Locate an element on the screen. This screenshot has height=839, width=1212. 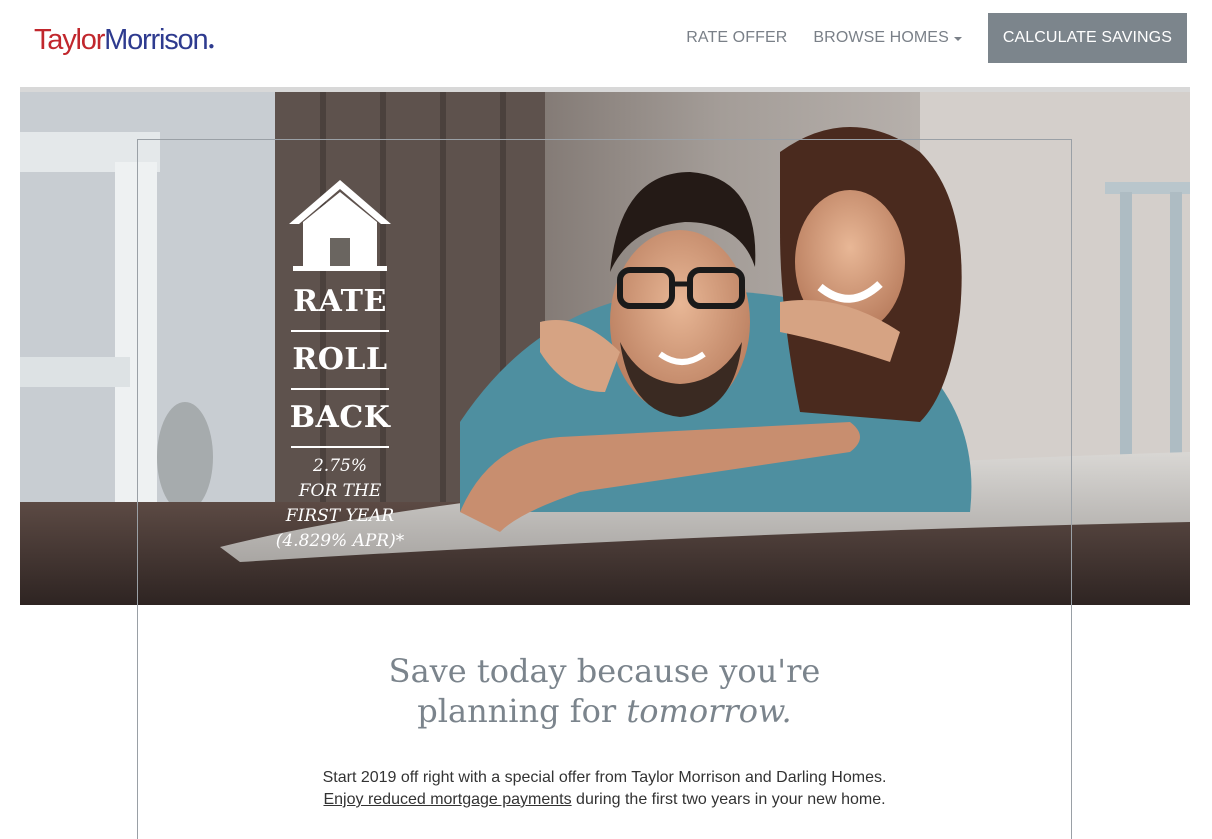
caret-down-icon is located at coordinates (957, 39).